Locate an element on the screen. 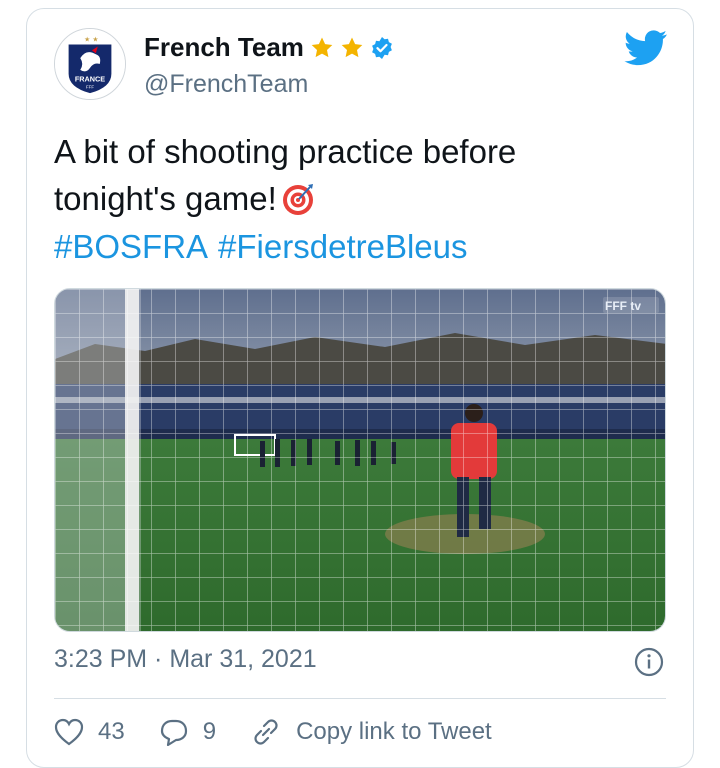 The image size is (720, 768). tweet-text-line: A bit of shooting practice before is located at coordinates (285, 151).